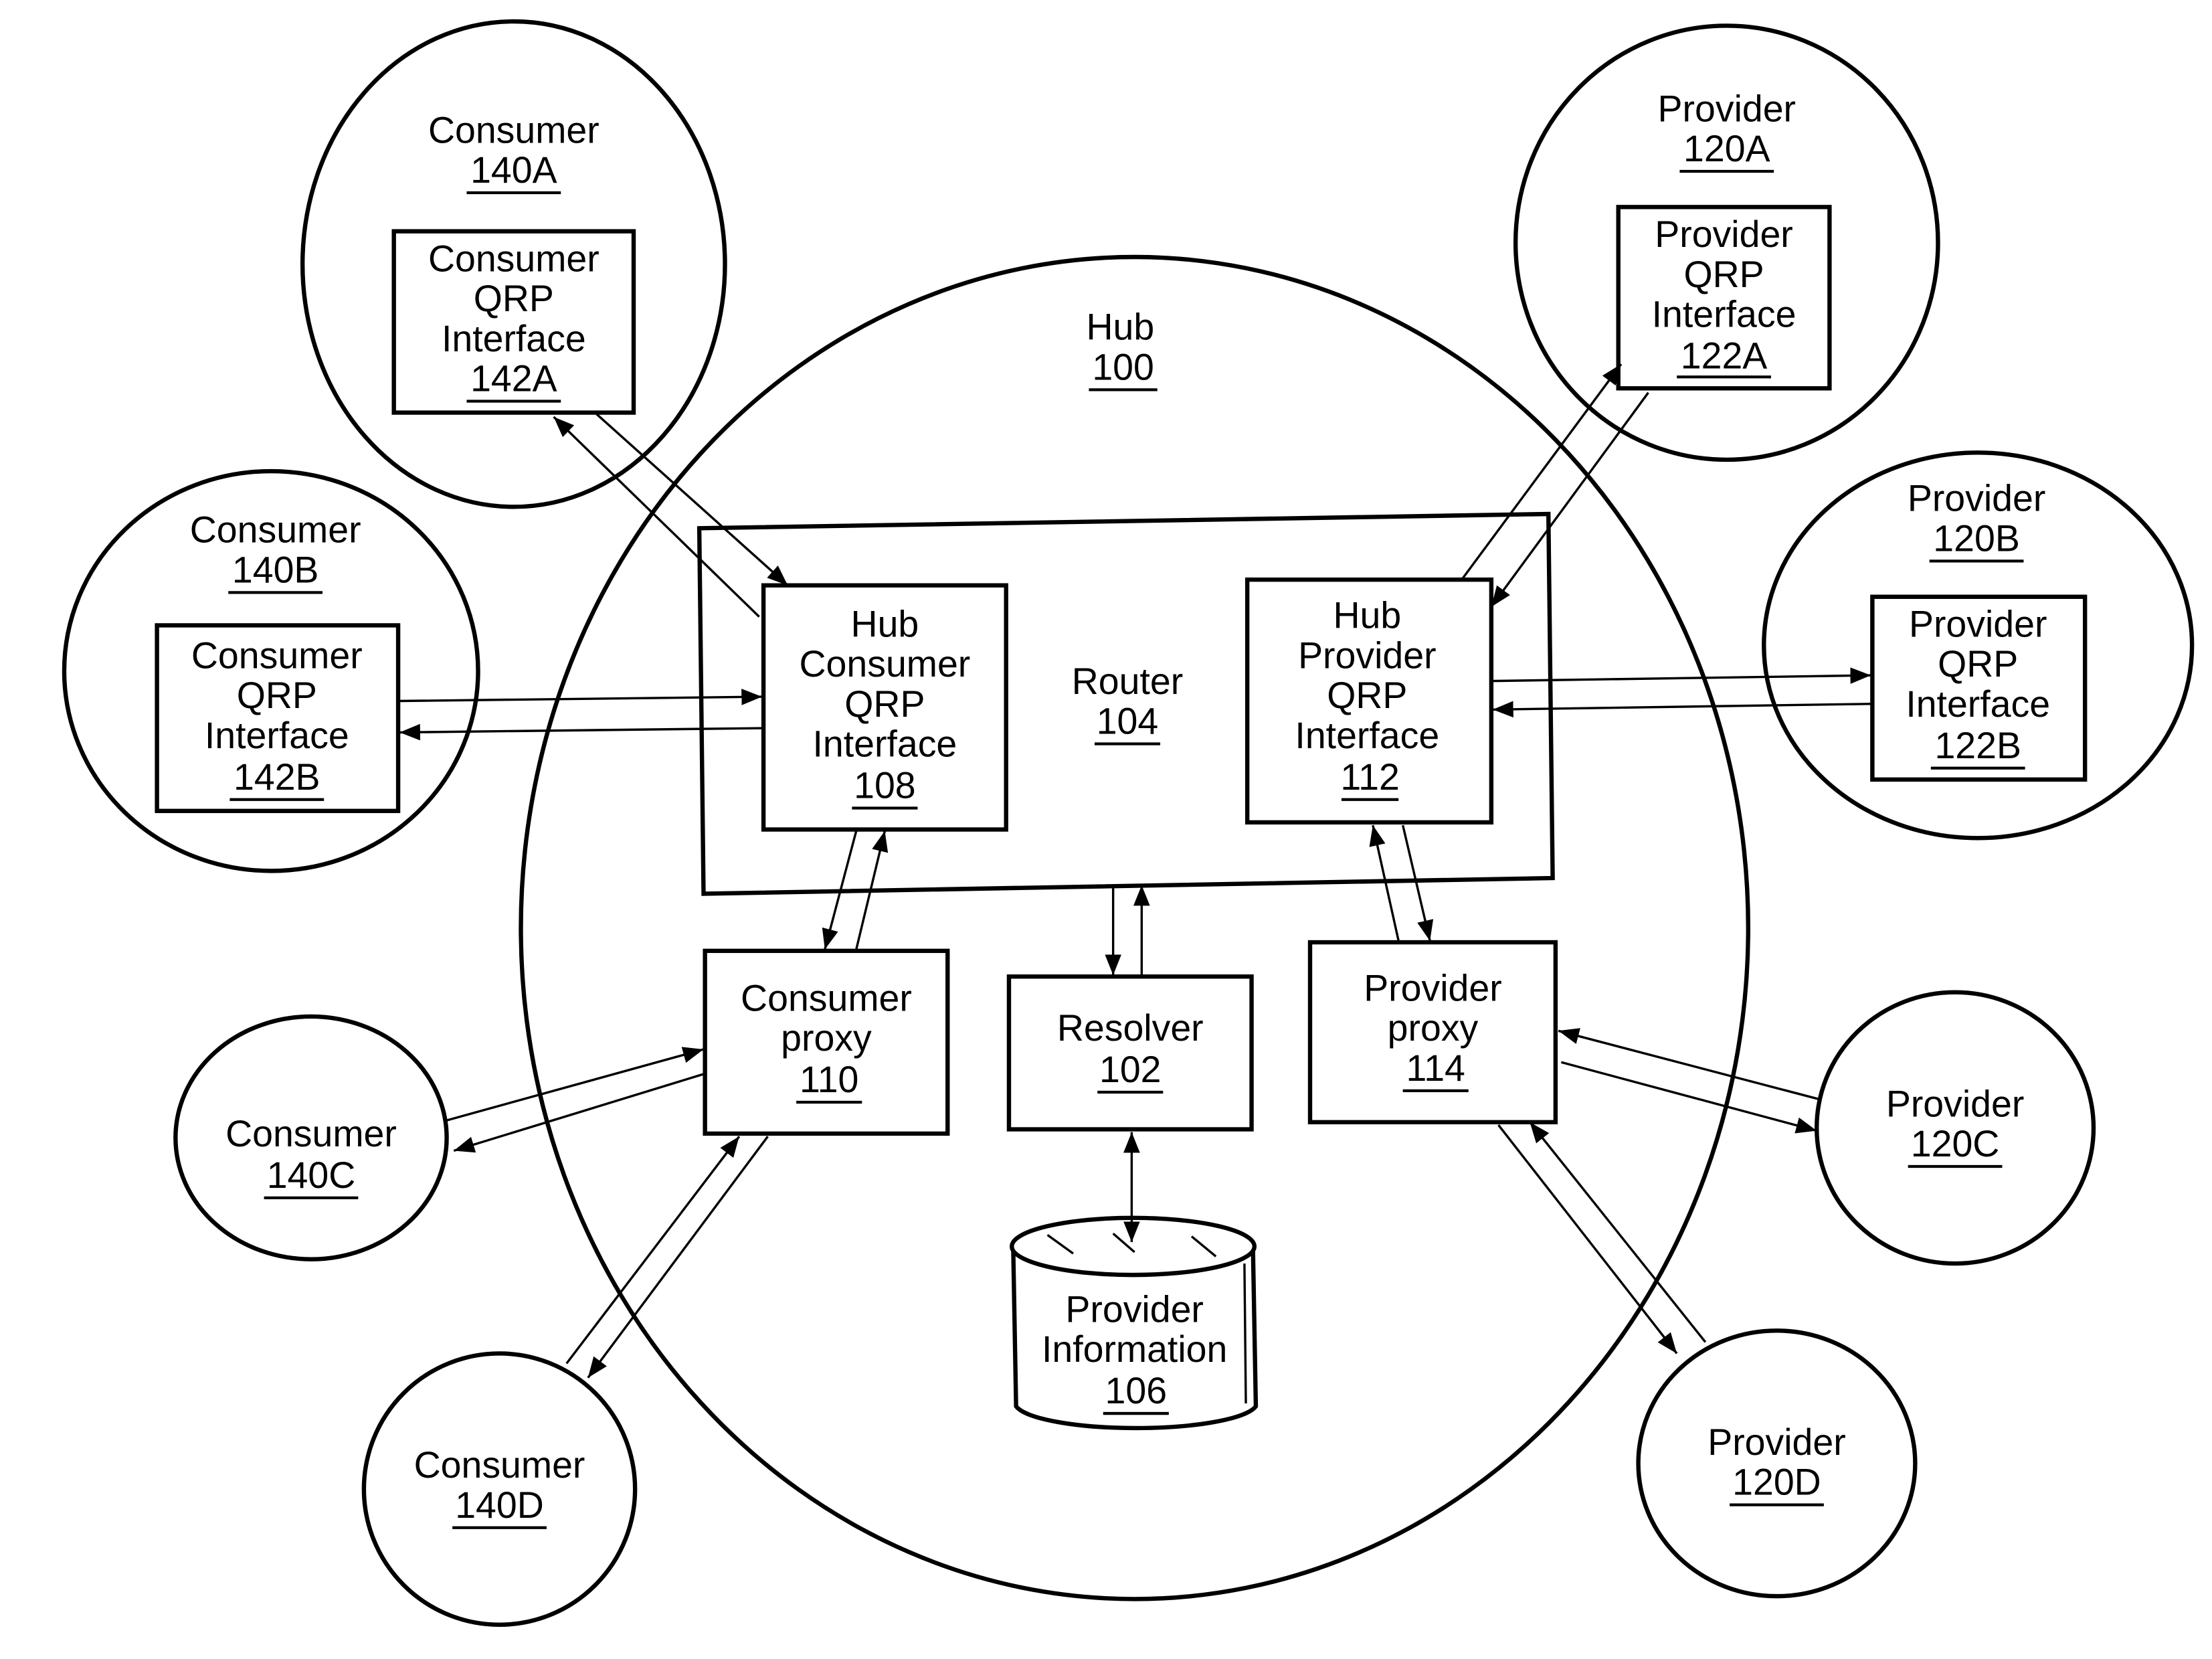 Image resolution: width=2212 pixels, height=1659 pixels. Describe the element at coordinates (1977, 498) in the screenshot. I see `provider-120B-title: Provider` at that location.